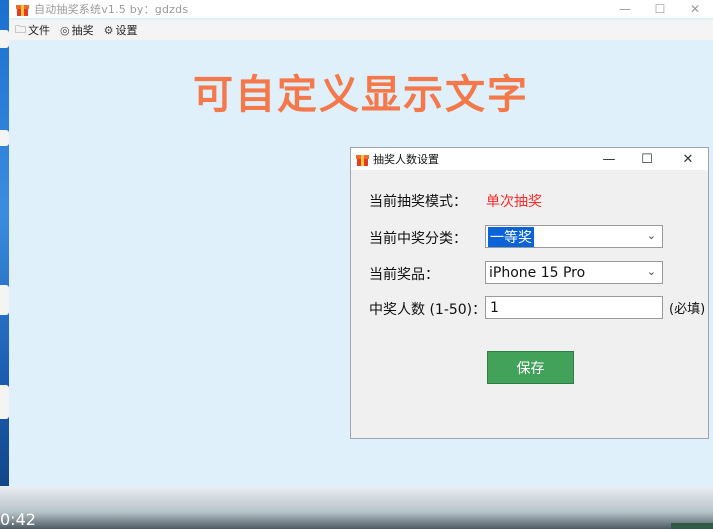 The height and width of the screenshot is (529, 713). Describe the element at coordinates (511, 236) in the screenshot. I see `category-selected-value: 一等奖` at that location.